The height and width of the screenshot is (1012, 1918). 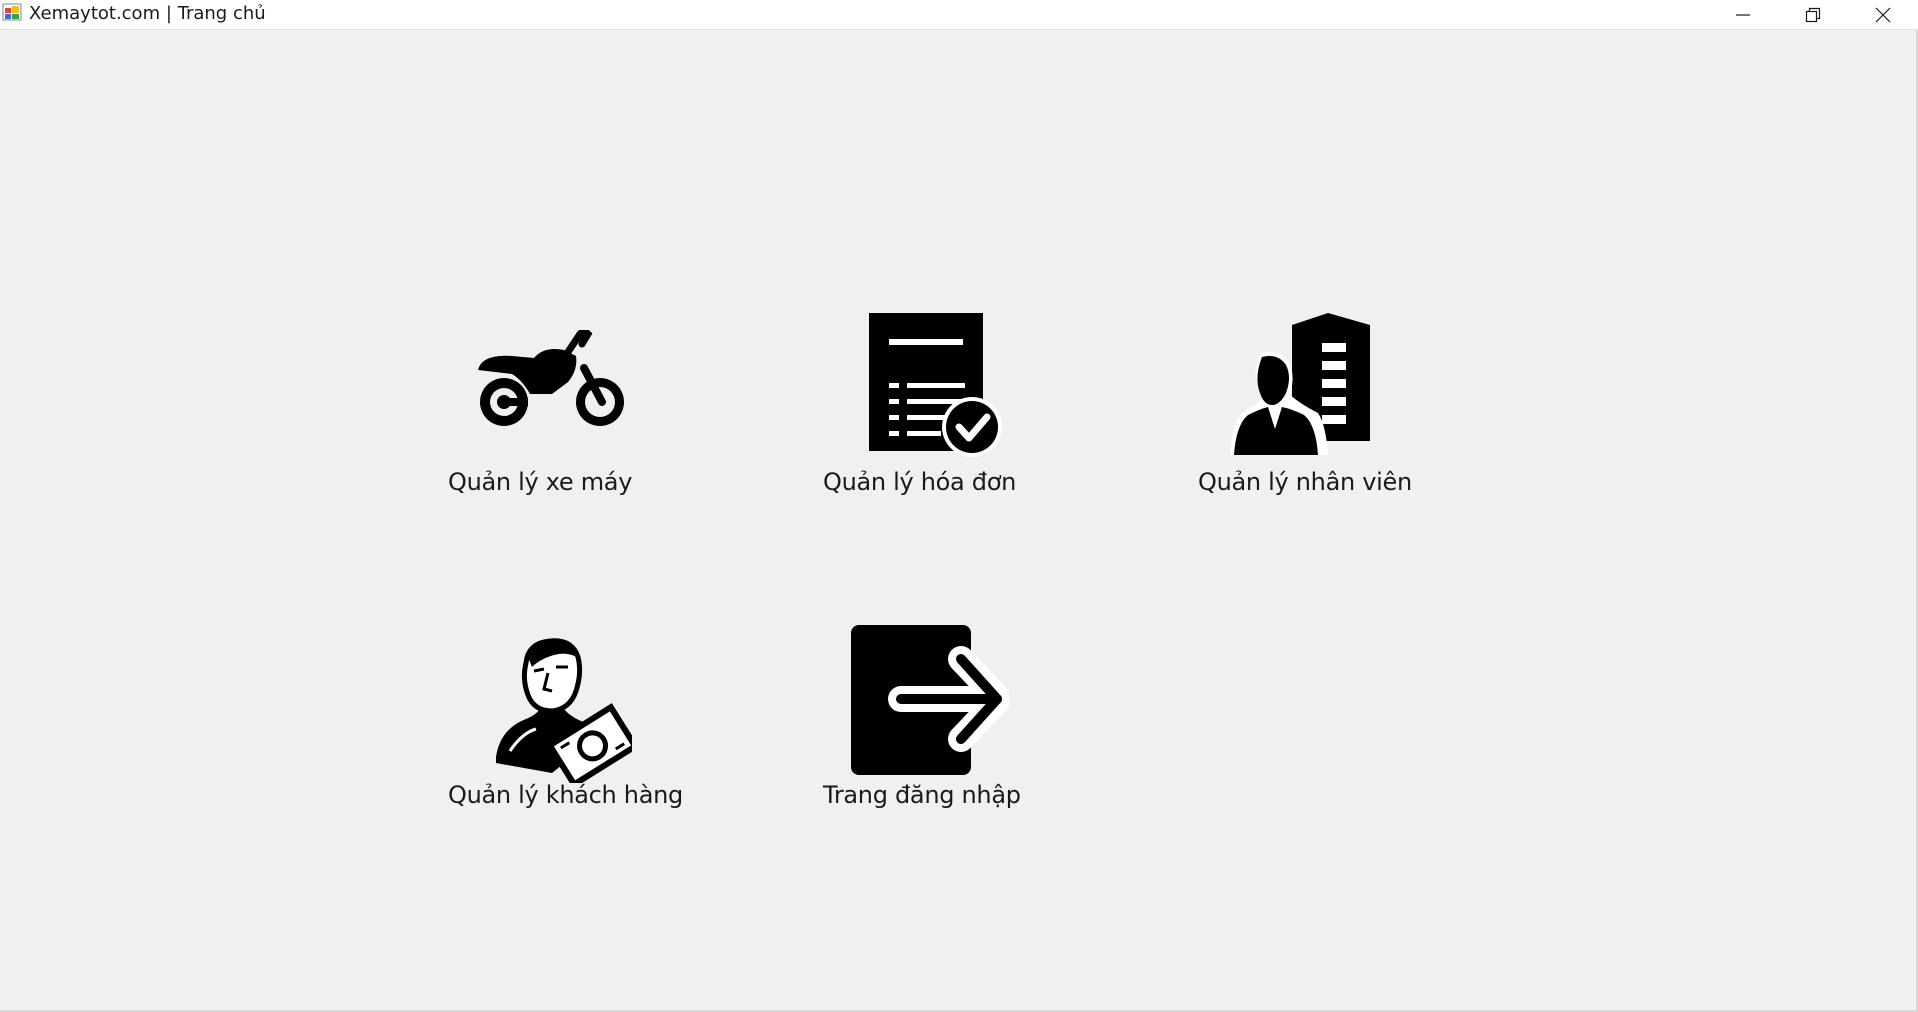 What do you see at coordinates (565, 795) in the screenshot?
I see `tile-label: Quản lý khách hàng` at bounding box center [565, 795].